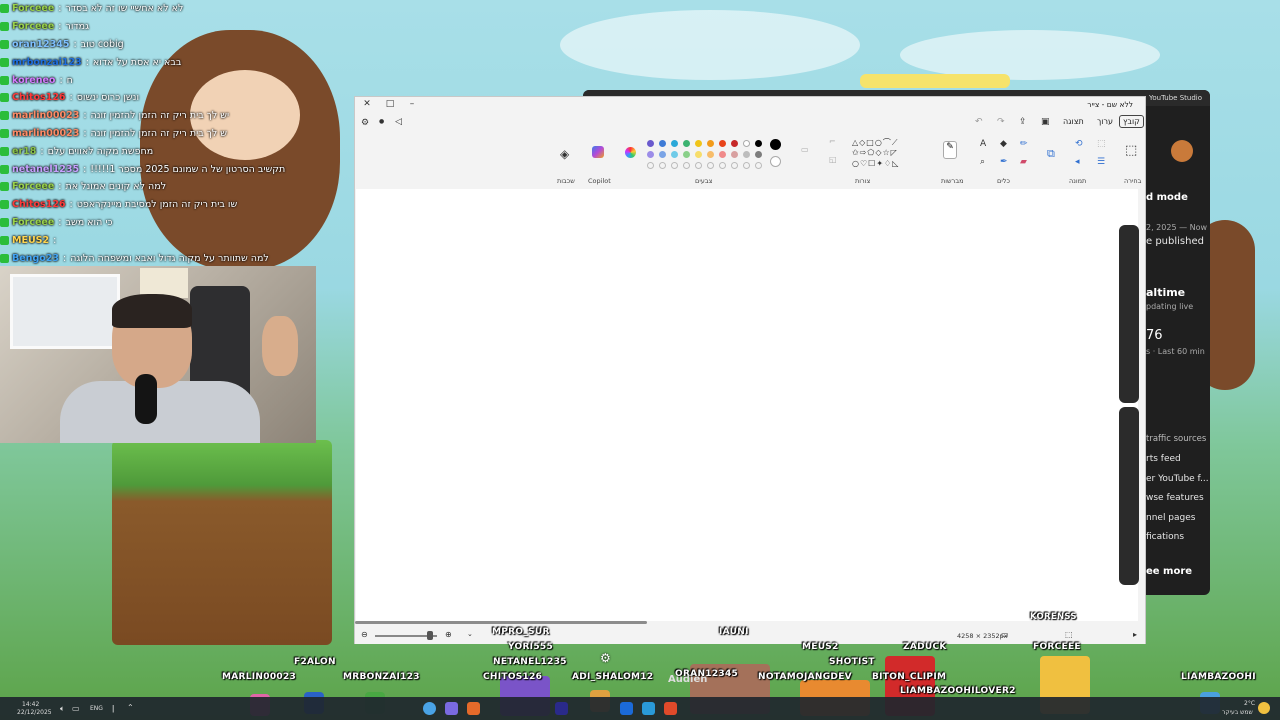 The image size is (1280, 720). Describe the element at coordinates (1004, 162) in the screenshot. I see `color-picker-icon: ✒` at that location.